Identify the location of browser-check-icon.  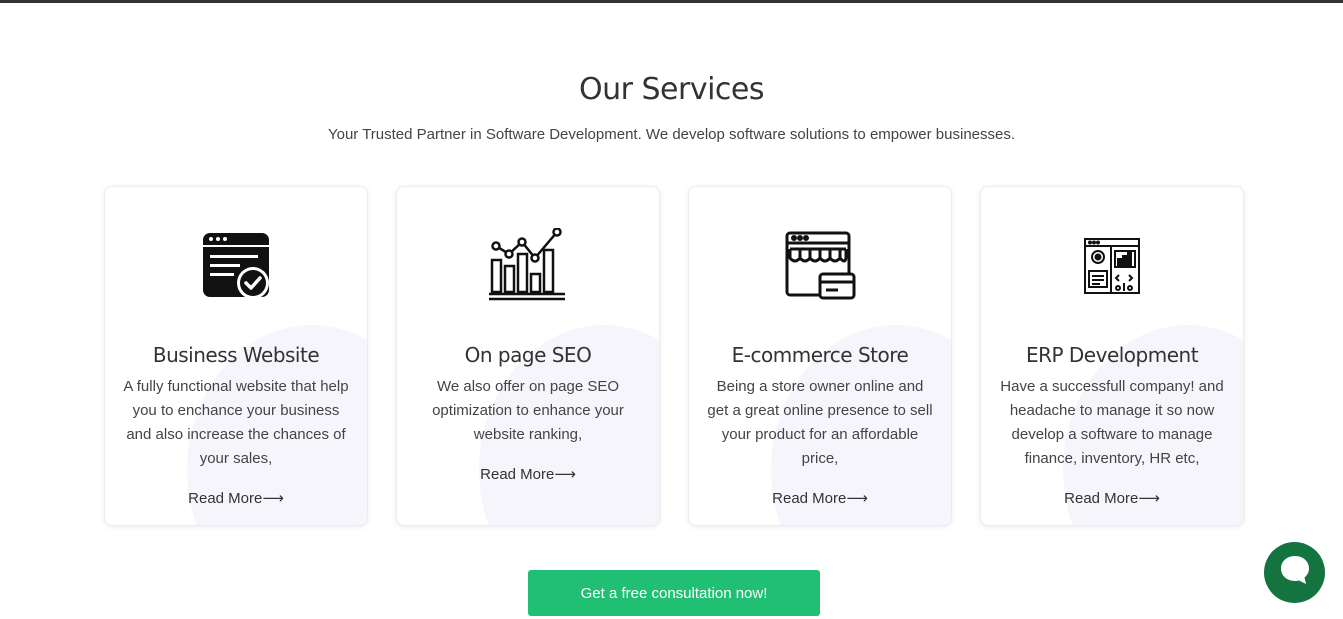
(236, 266).